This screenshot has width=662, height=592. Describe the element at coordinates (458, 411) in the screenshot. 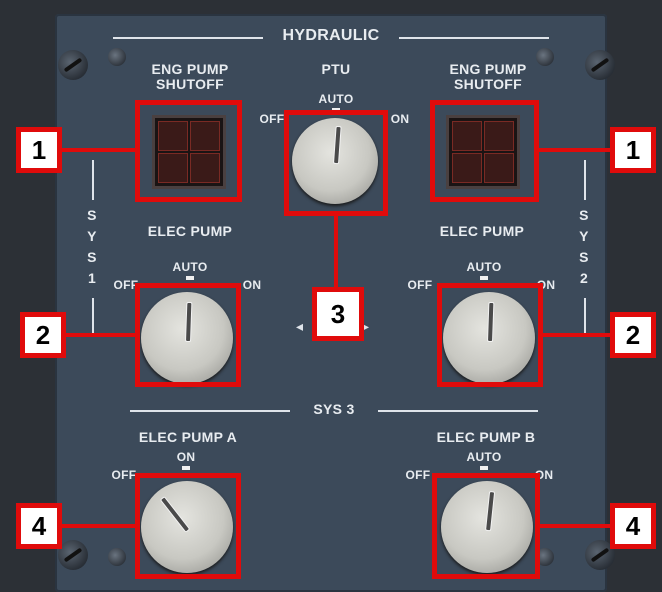

I see `sys3-rule-right` at that location.